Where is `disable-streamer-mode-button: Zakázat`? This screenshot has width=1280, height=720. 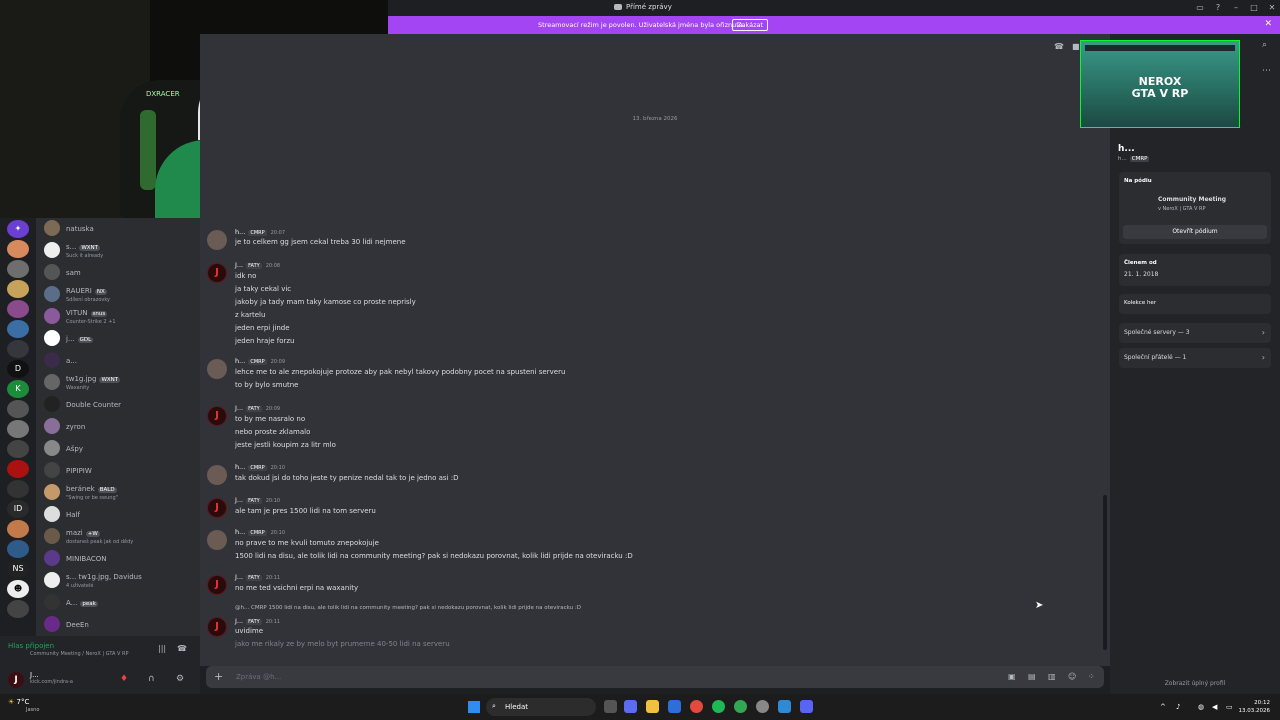 disable-streamer-mode-button: Zakázat is located at coordinates (750, 25).